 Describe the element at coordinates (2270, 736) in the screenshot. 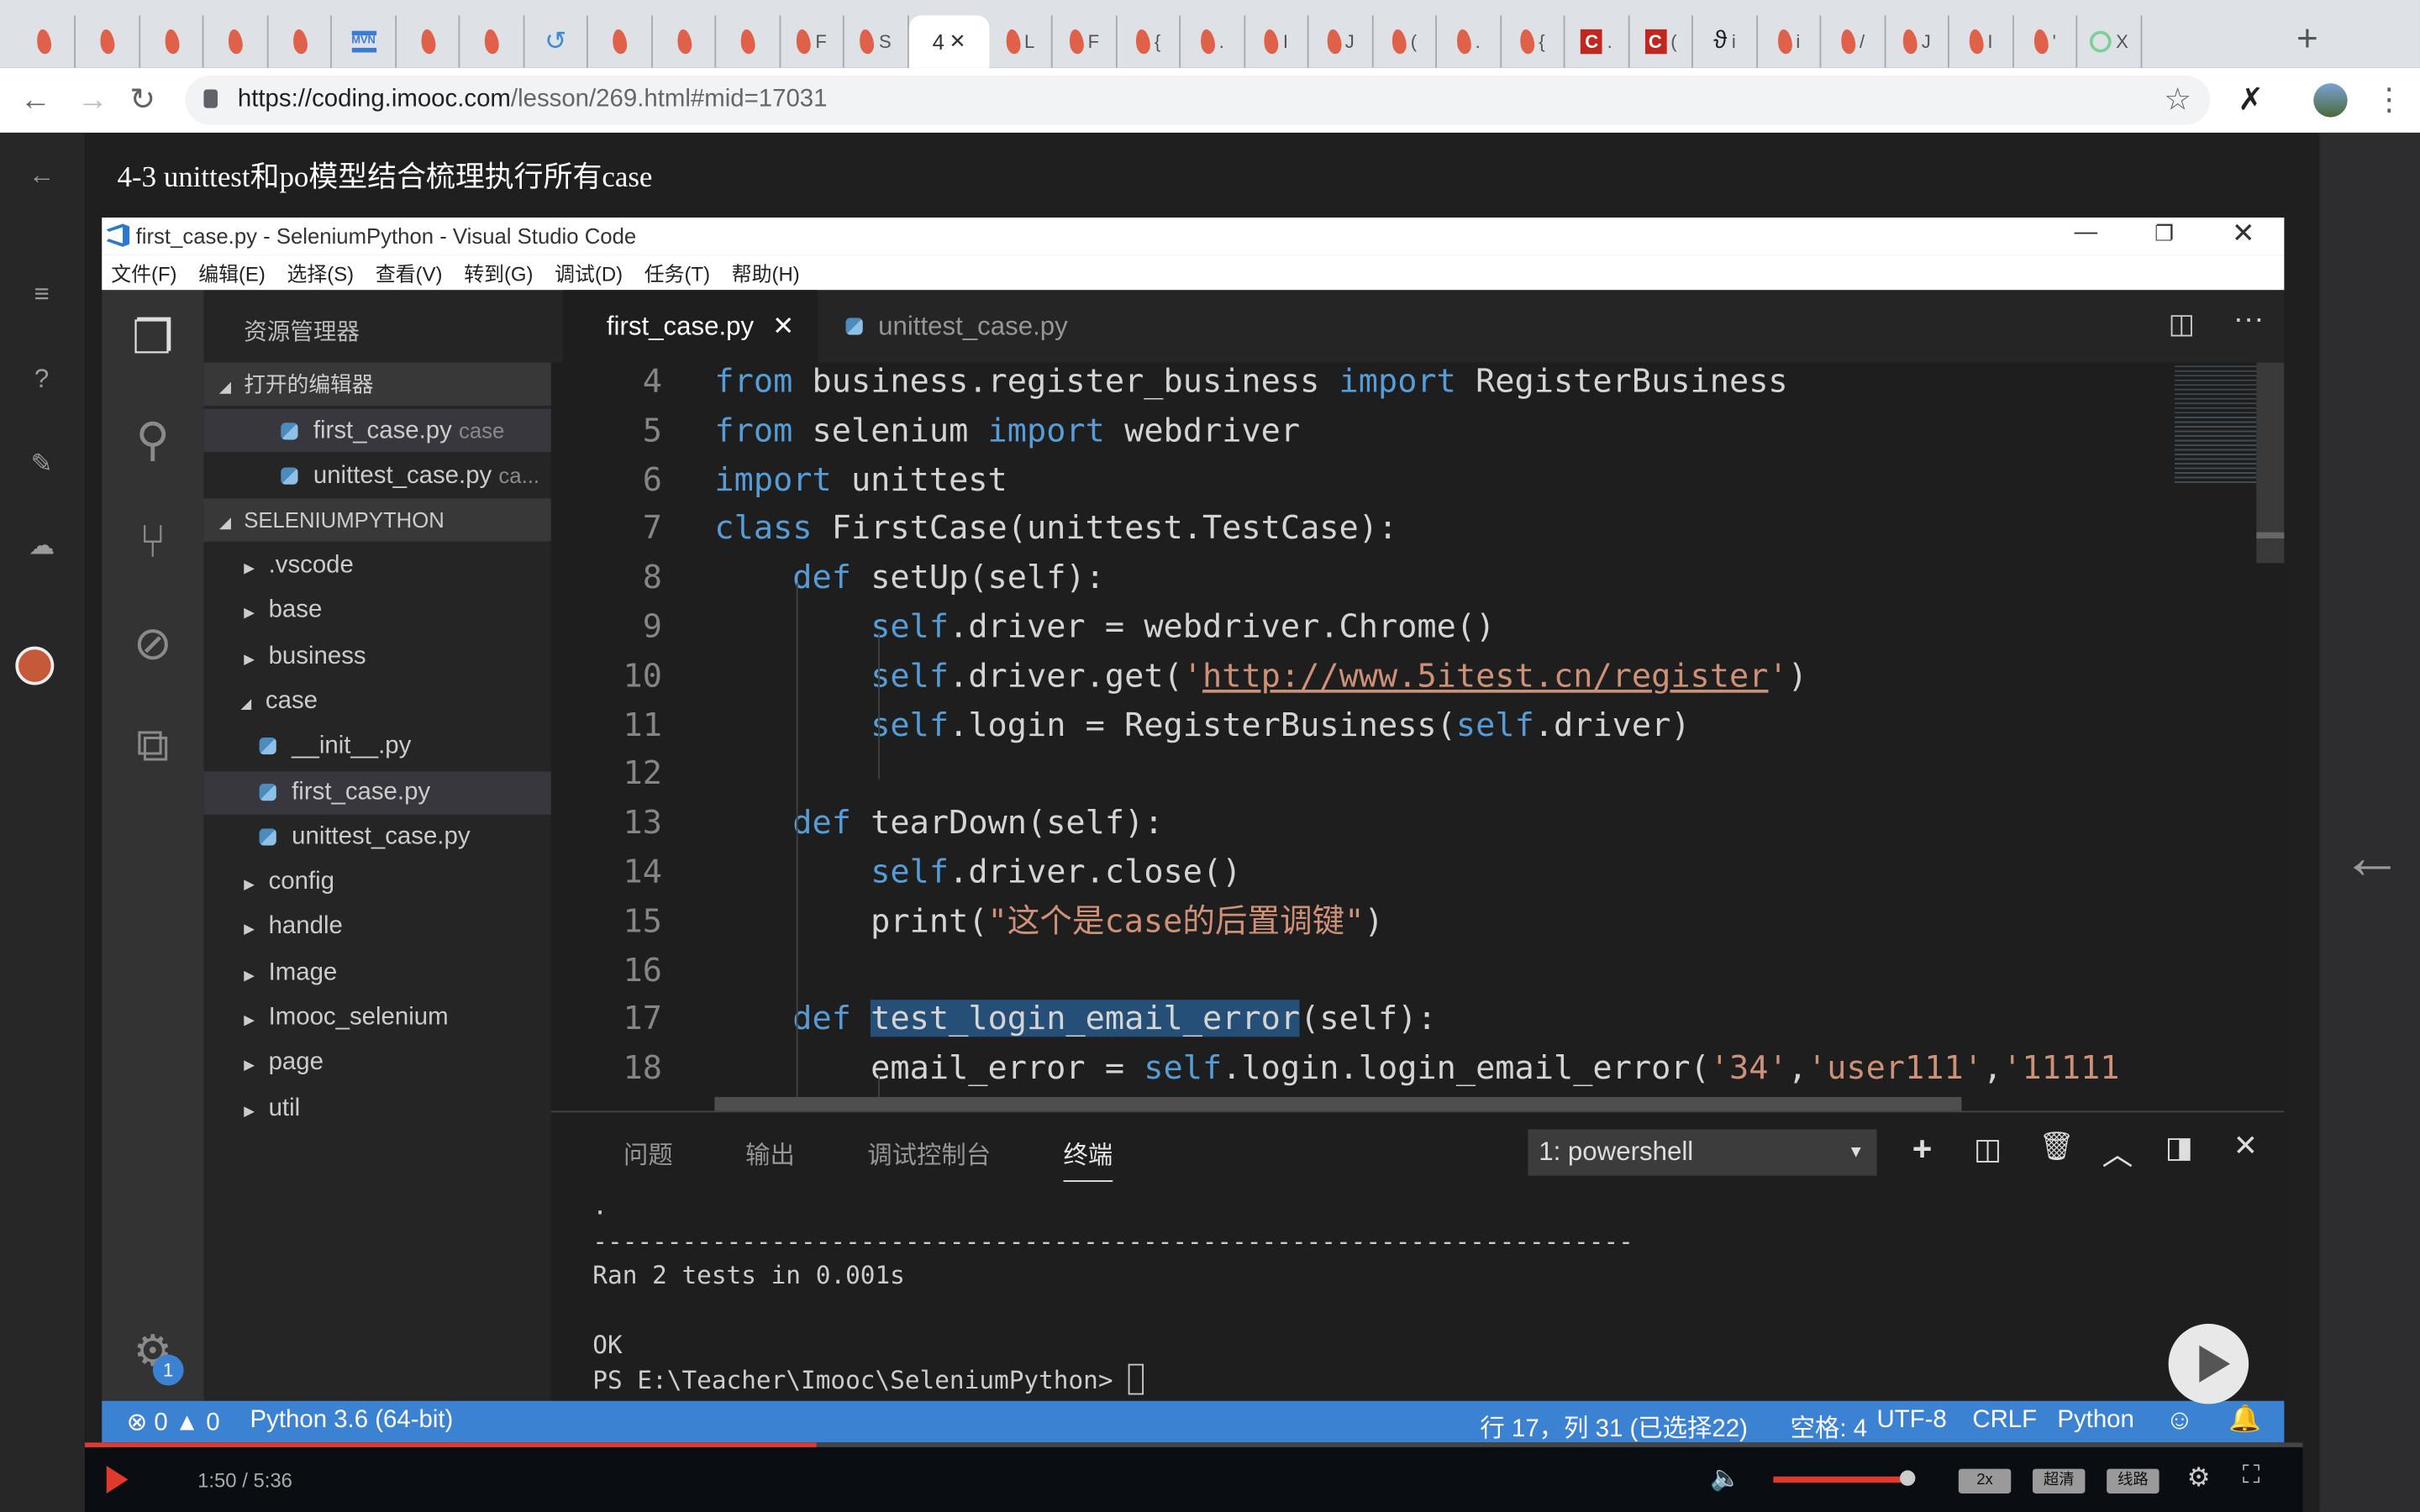

I see `editor-vertical-scrollbar` at that location.